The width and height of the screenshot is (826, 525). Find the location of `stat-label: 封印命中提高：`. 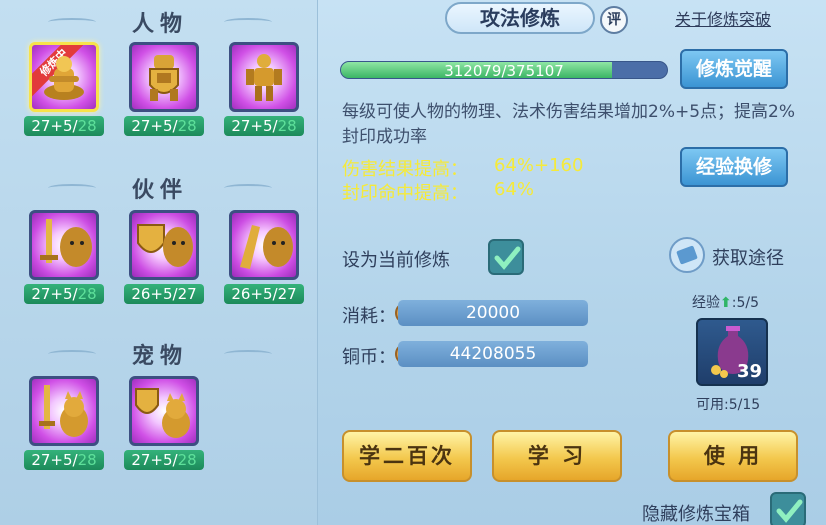

stat-label: 封印命中提高： is located at coordinates (405, 193).